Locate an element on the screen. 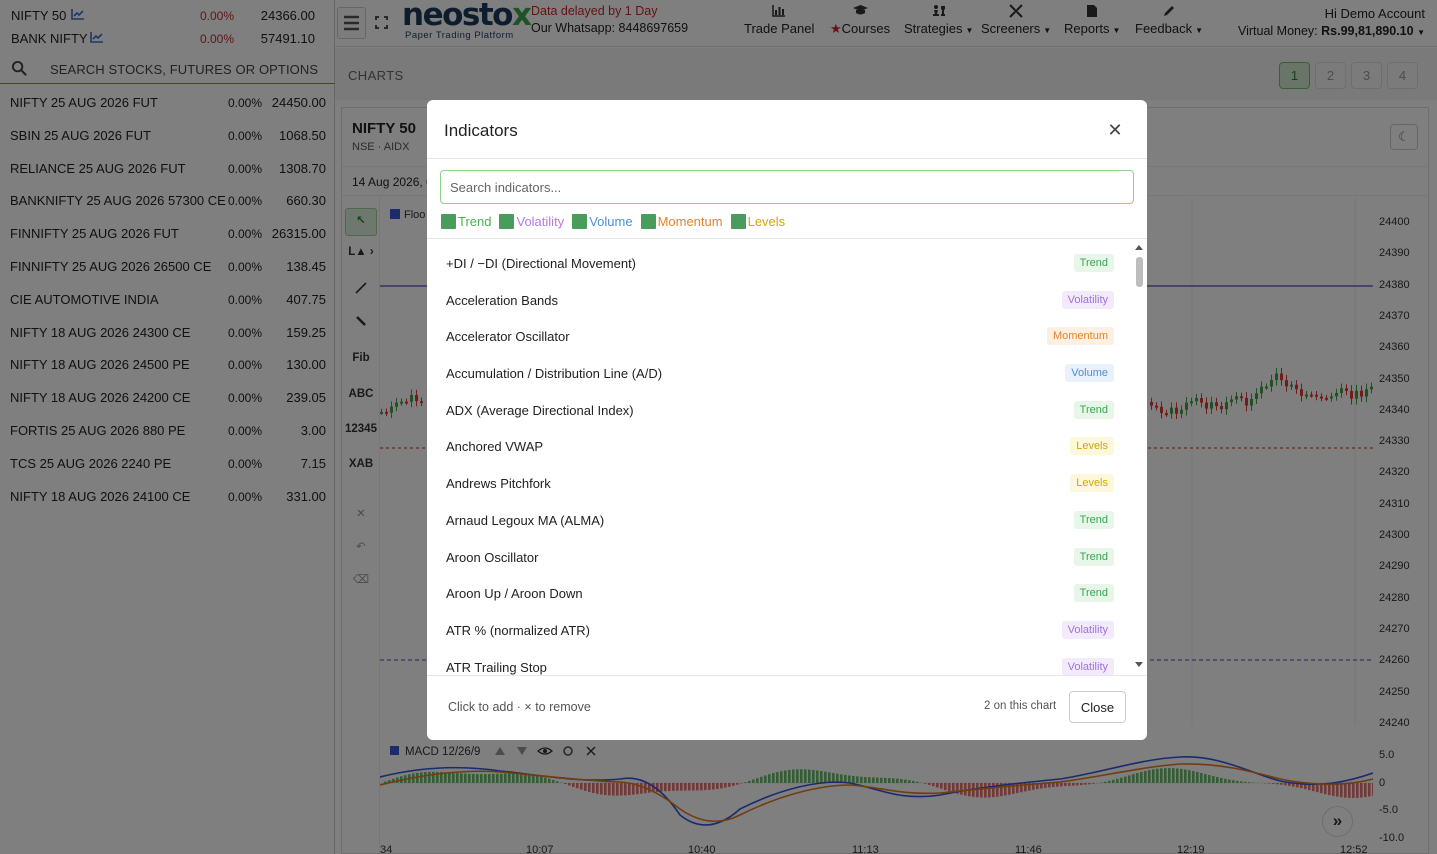 The height and width of the screenshot is (854, 1437). indicator-name: ATR Trailing Stop is located at coordinates (496, 667).